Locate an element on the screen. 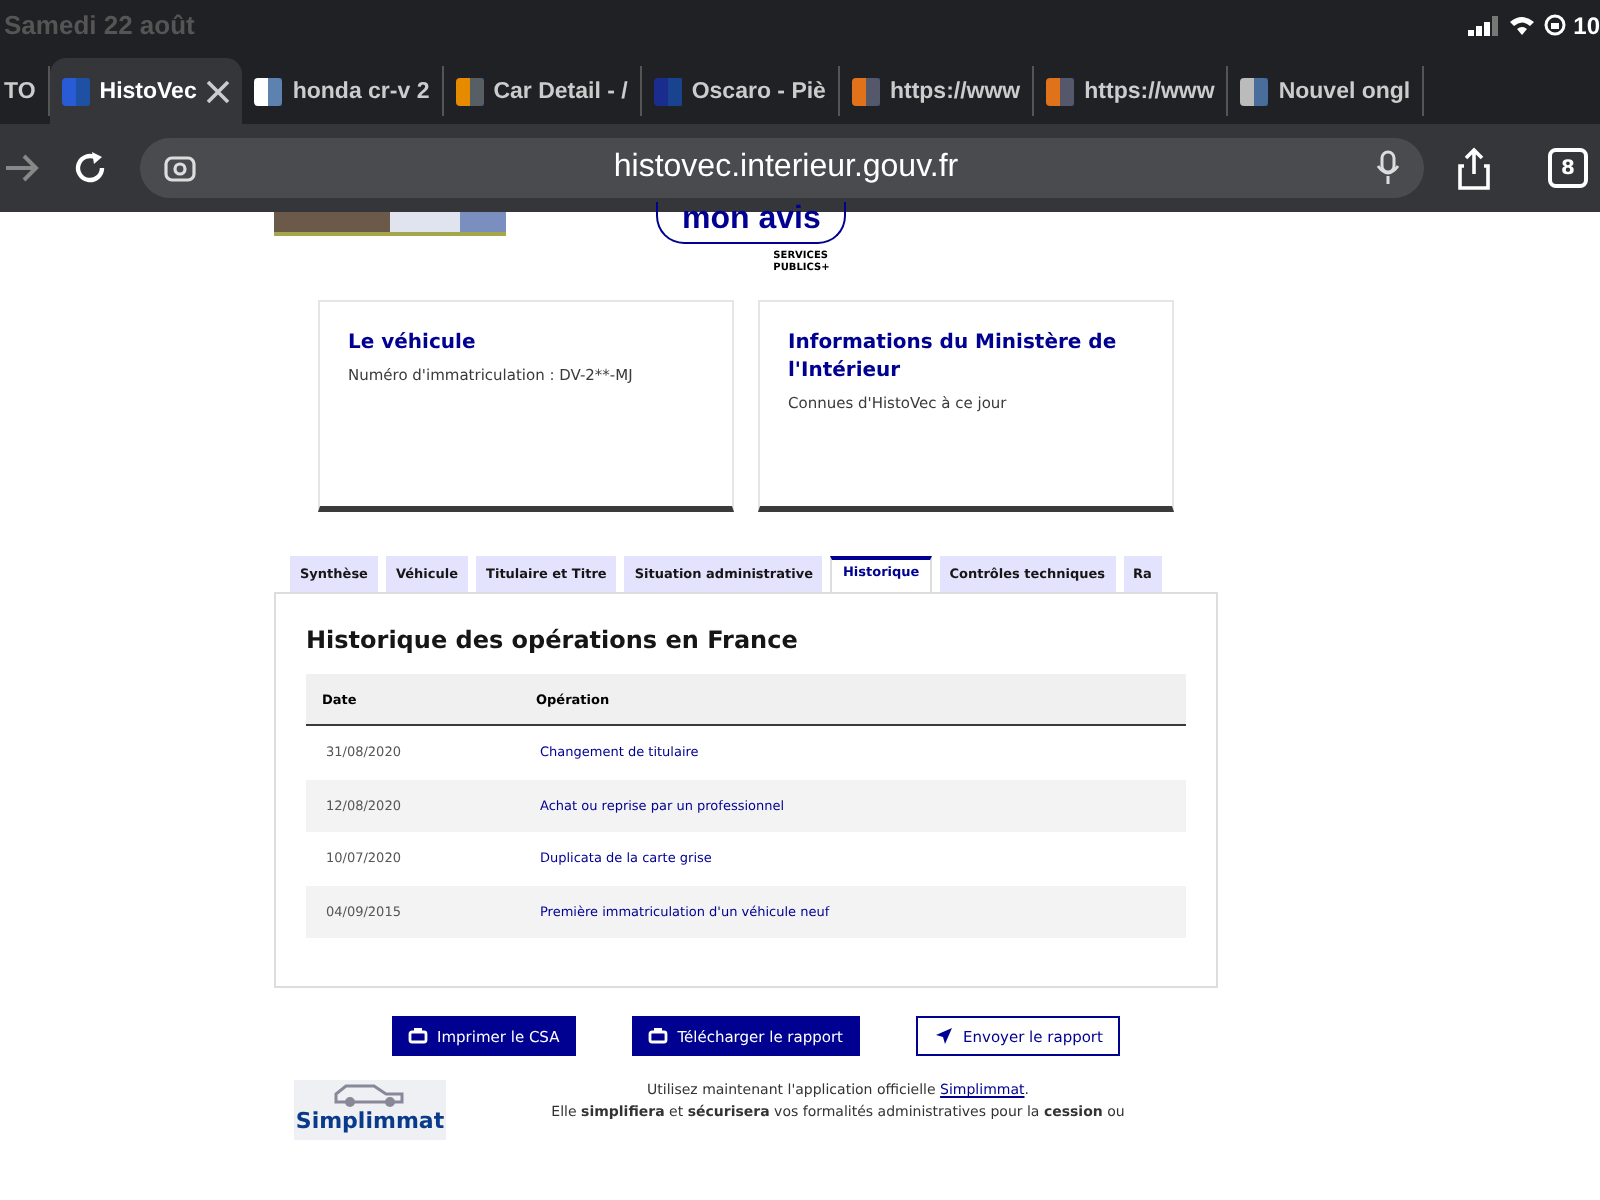 The width and height of the screenshot is (1600, 1200). card-title: Le véhicule is located at coordinates (413, 344).